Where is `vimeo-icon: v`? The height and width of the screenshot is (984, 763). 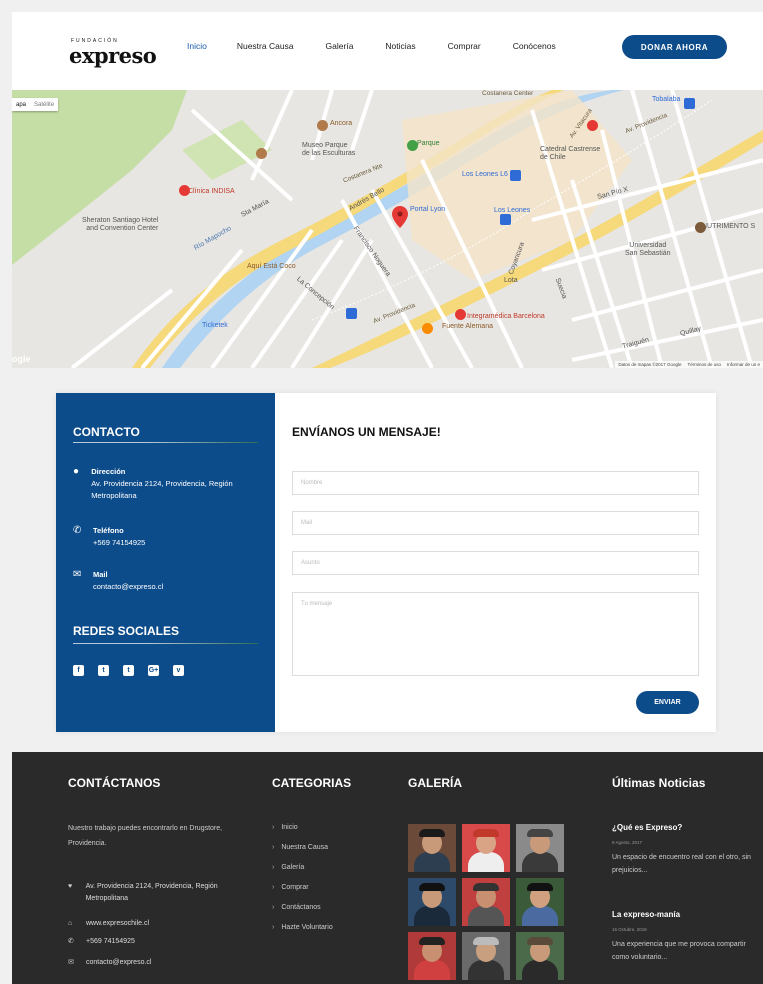 vimeo-icon: v is located at coordinates (178, 670).